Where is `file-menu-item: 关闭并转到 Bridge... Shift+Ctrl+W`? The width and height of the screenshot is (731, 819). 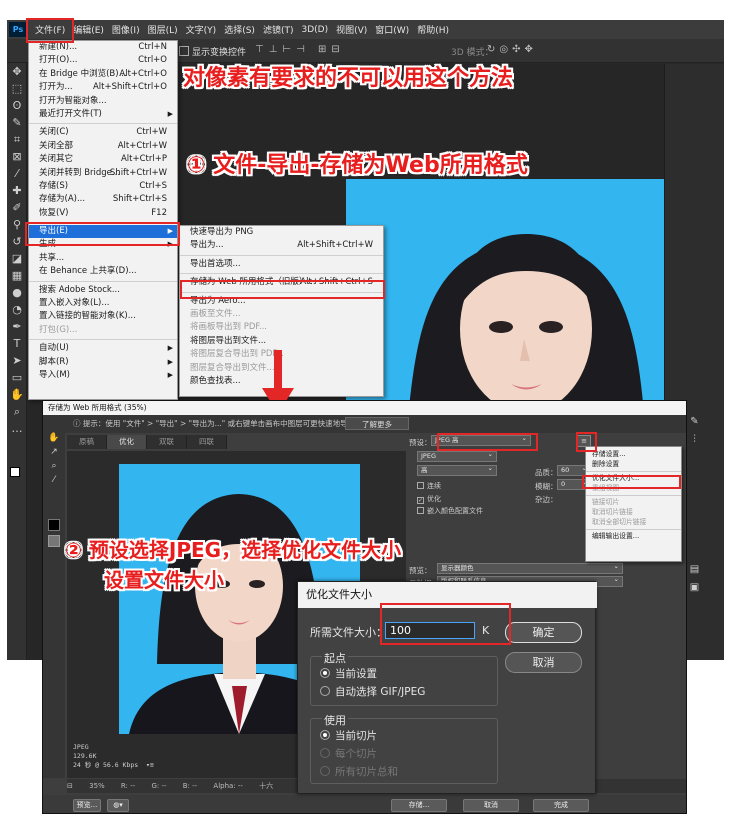
file-menu-item: 关闭并转到 Bridge... Shift+Ctrl+W is located at coordinates (103, 173).